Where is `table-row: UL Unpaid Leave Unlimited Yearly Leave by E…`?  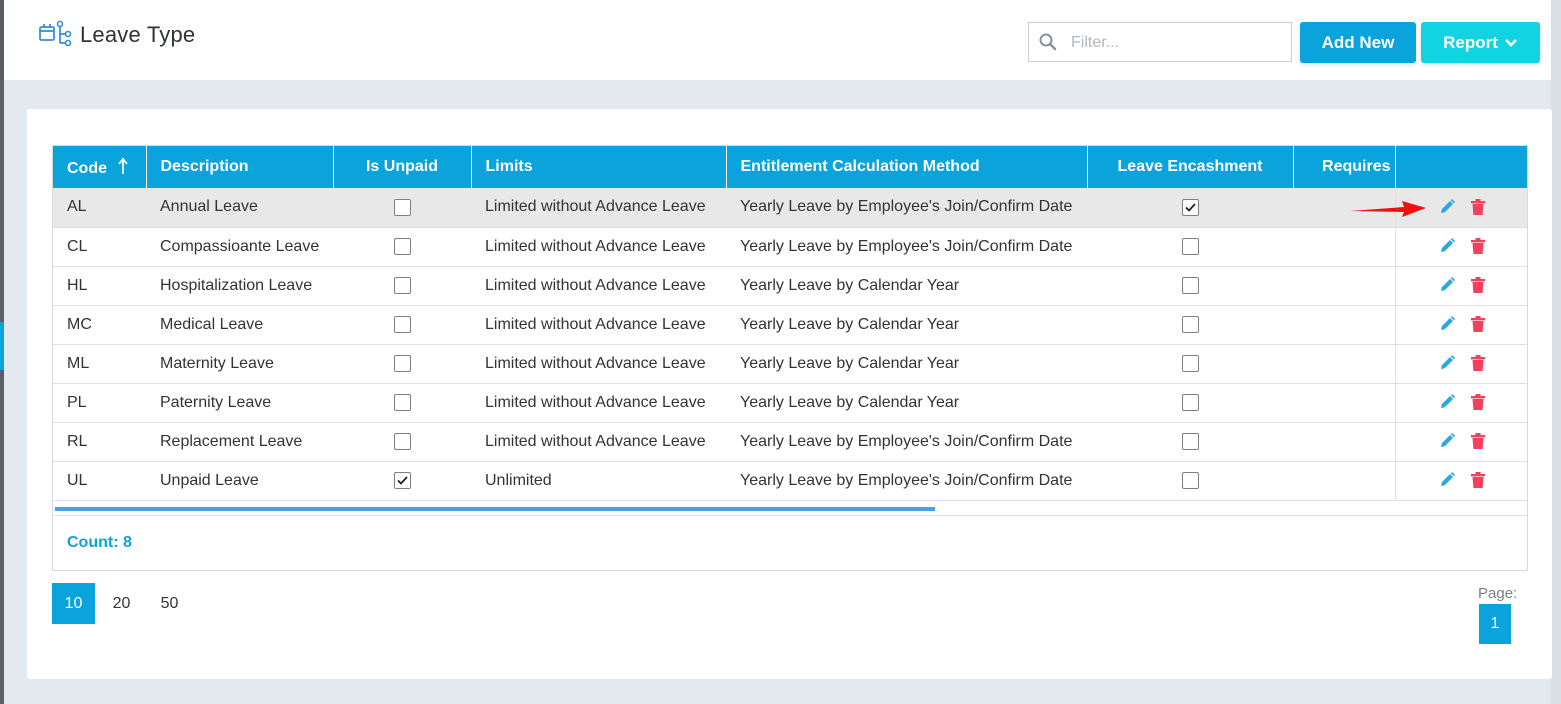
table-row: UL Unpaid Leave Unlimited Yearly Leave by E… is located at coordinates (790, 481).